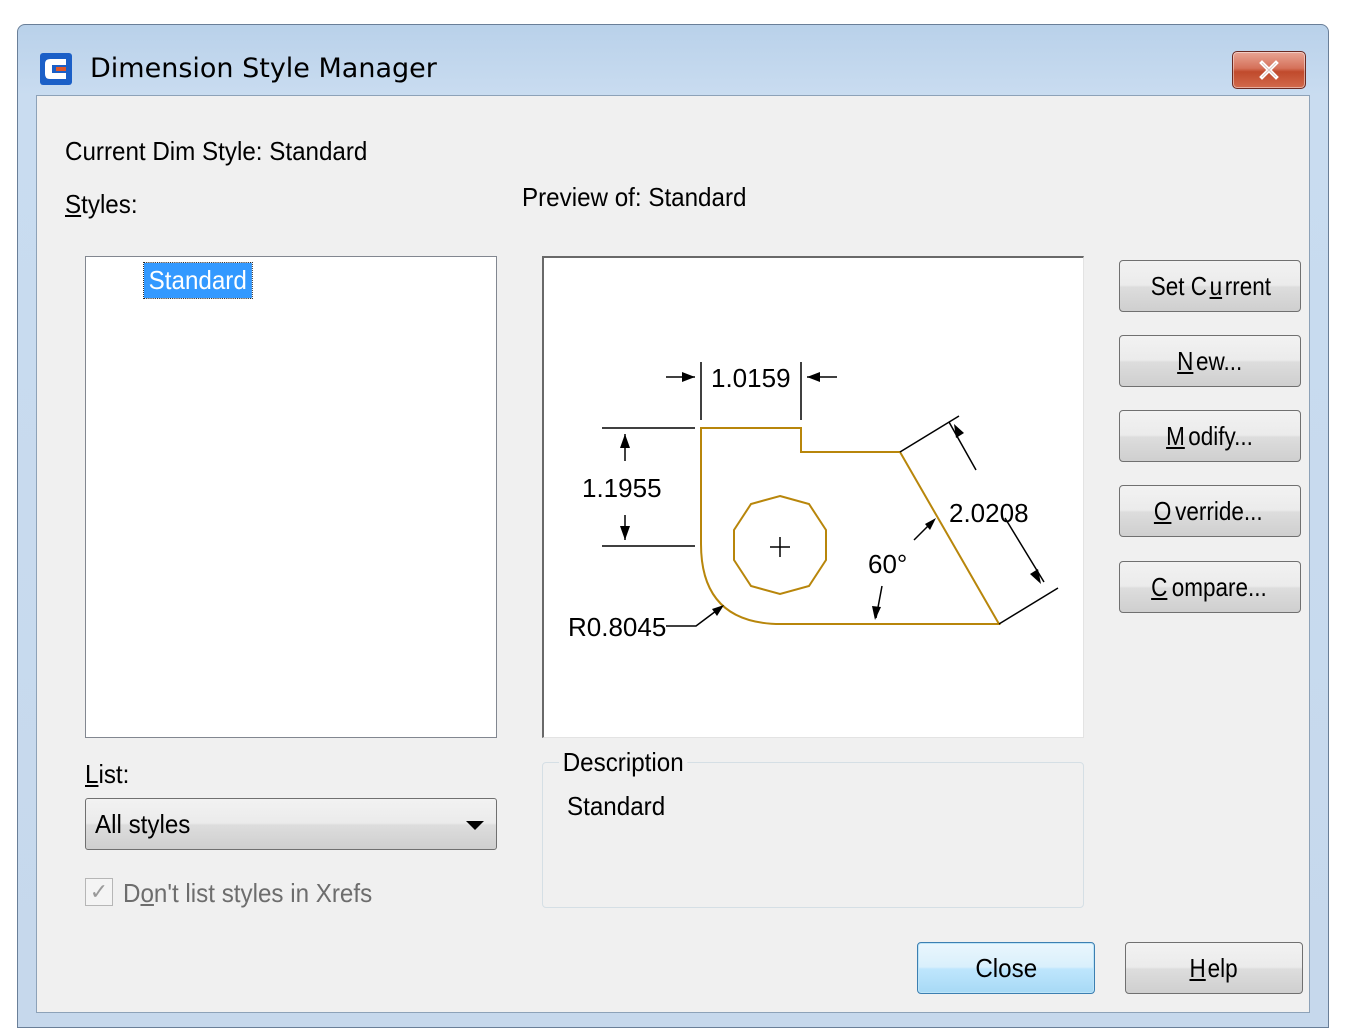 This screenshot has width=1346, height=1030. I want to click on preview-dim-diagonal: 2.0208, so click(989, 513).